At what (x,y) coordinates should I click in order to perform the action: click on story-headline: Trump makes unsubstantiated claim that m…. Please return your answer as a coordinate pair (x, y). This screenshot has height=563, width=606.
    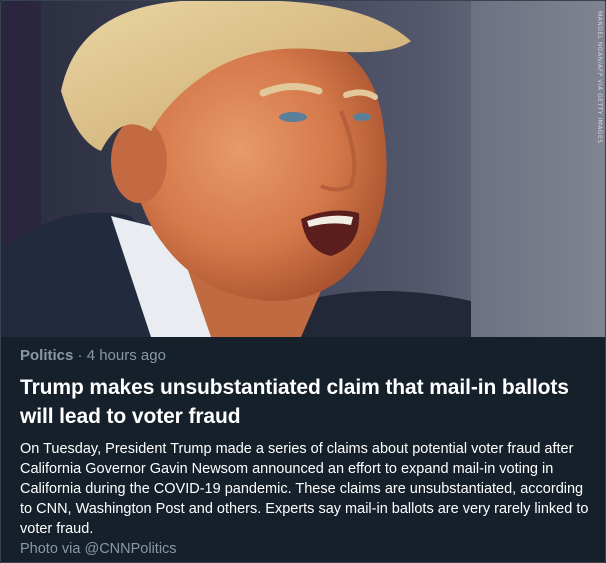
    Looking at the image, I should click on (306, 402).